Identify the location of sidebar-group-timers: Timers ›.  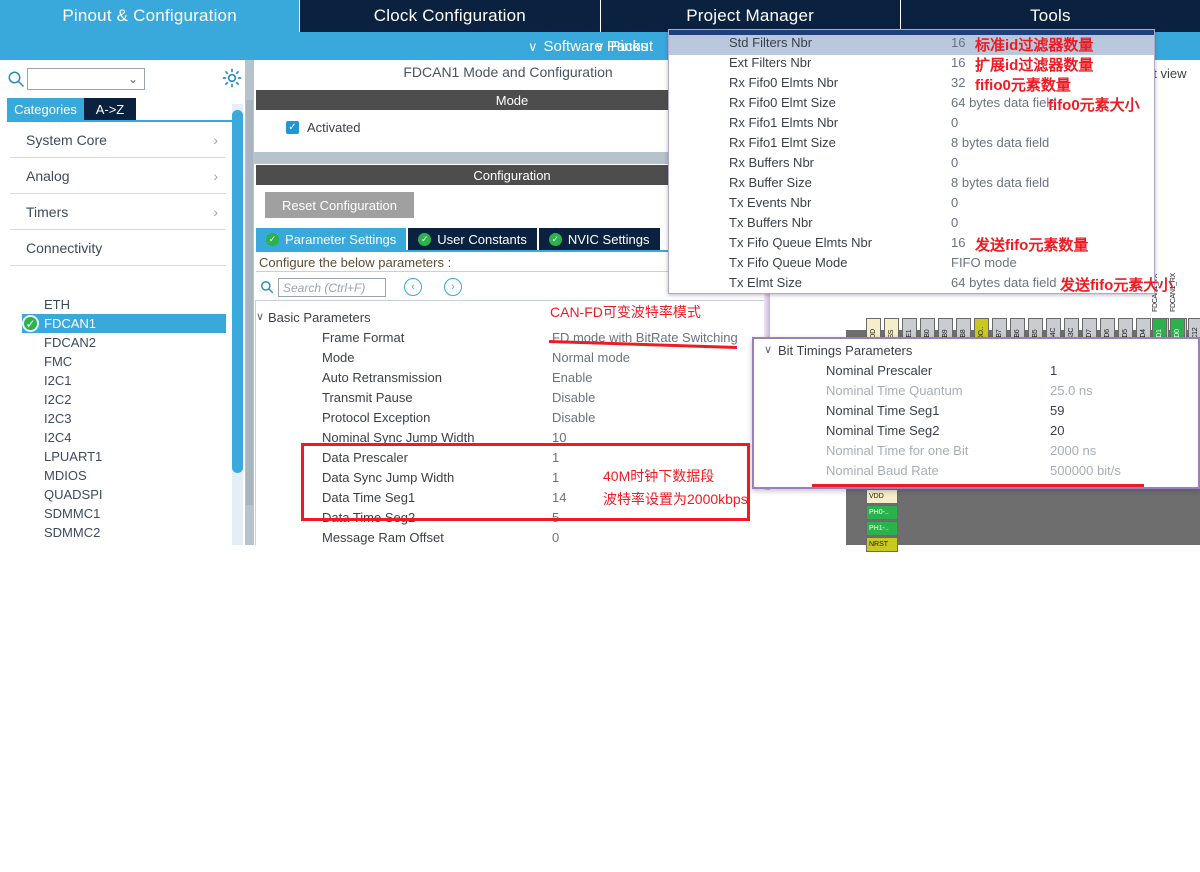
(118, 212).